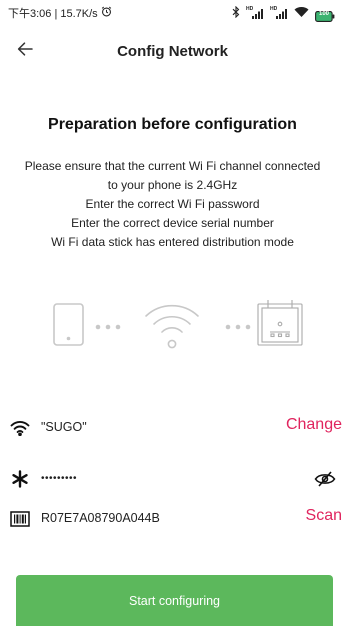  Describe the element at coordinates (59, 478) in the screenshot. I see `password-input: •••••••••` at that location.